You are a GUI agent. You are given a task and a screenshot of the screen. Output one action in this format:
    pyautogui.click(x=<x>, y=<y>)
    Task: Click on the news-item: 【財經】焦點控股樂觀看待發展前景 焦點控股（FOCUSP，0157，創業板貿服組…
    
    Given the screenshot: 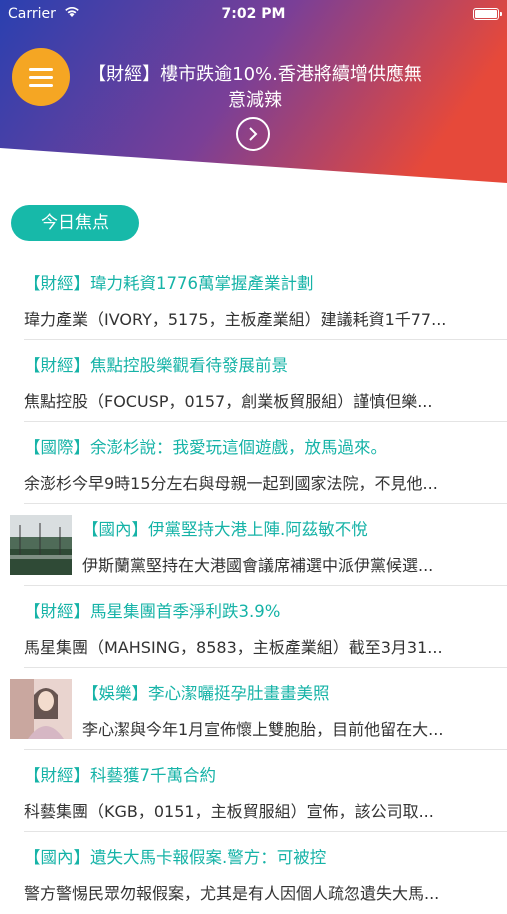 What is the action you would take?
    pyautogui.click(x=253, y=381)
    